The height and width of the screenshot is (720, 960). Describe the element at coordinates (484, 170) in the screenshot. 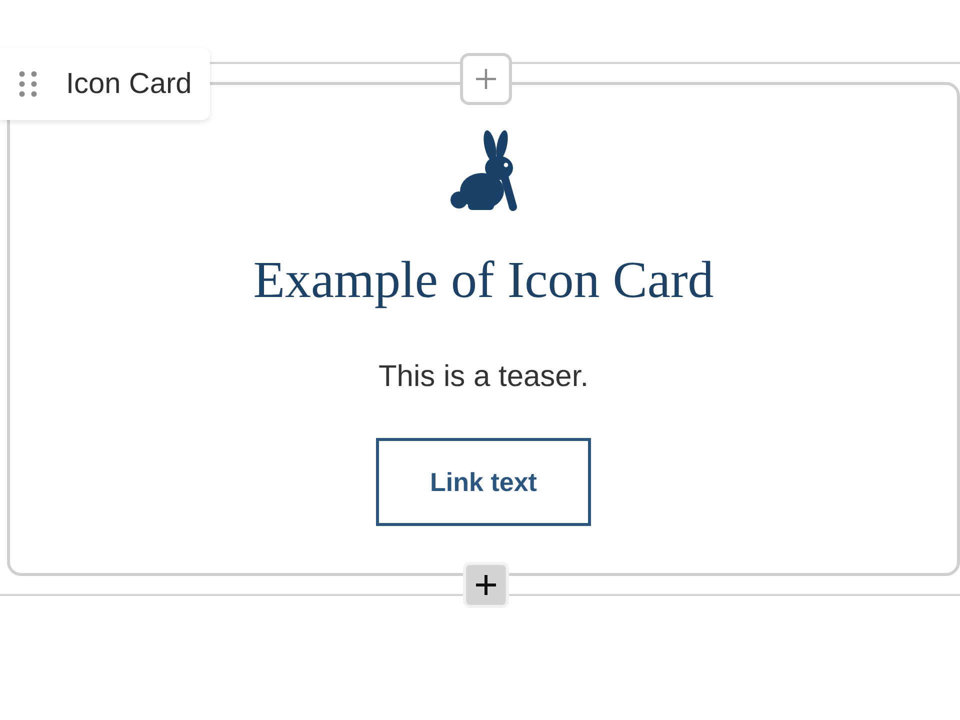

I see `rabbit-icon` at that location.